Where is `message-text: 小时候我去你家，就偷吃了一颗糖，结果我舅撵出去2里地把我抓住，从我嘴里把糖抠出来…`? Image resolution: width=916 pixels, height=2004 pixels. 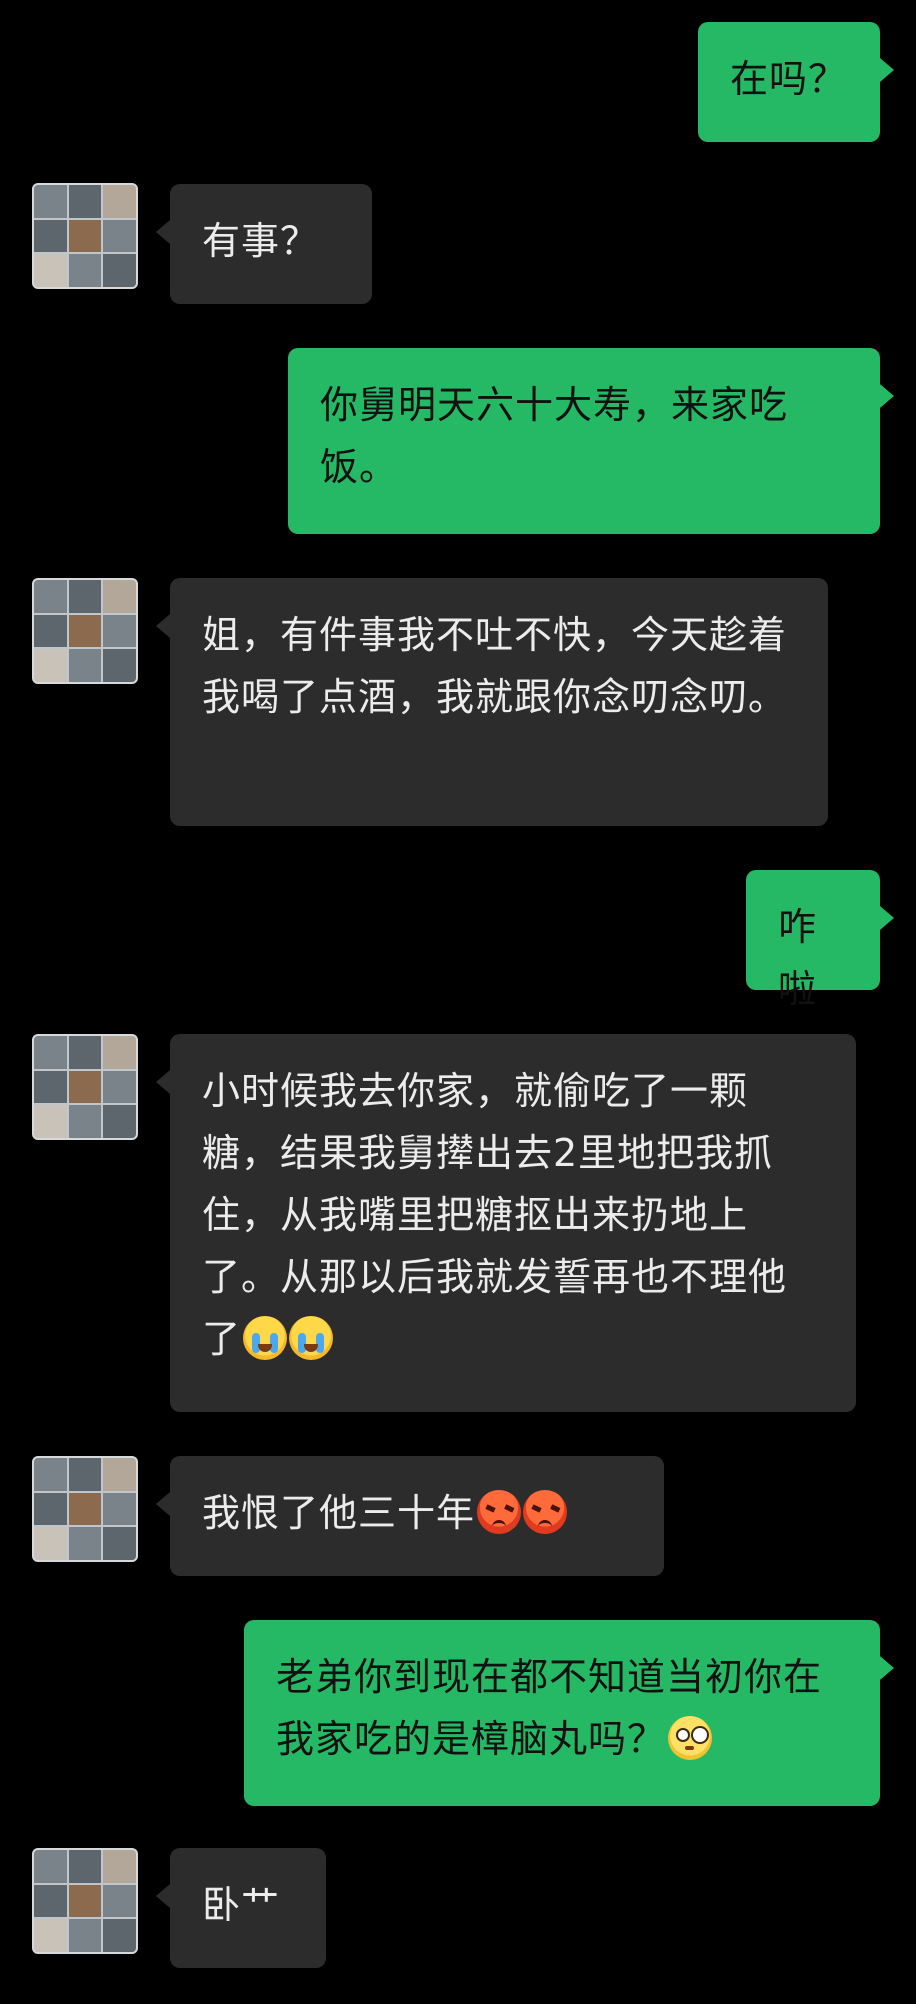 message-text: 小时候我去你家，就偷吃了一颗糖，结果我舅撵出去2里地把我抓住，从我嘴里把糖抠出来… is located at coordinates (495, 1215).